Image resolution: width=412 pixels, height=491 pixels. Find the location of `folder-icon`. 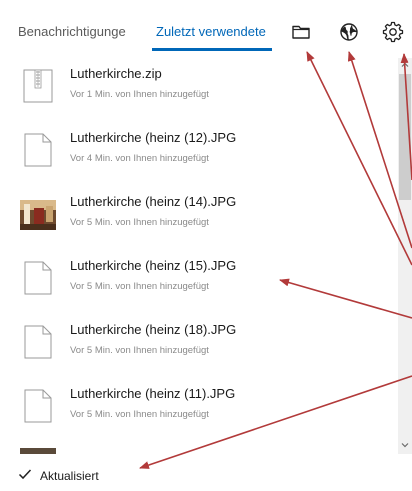

folder-icon is located at coordinates (301, 32).